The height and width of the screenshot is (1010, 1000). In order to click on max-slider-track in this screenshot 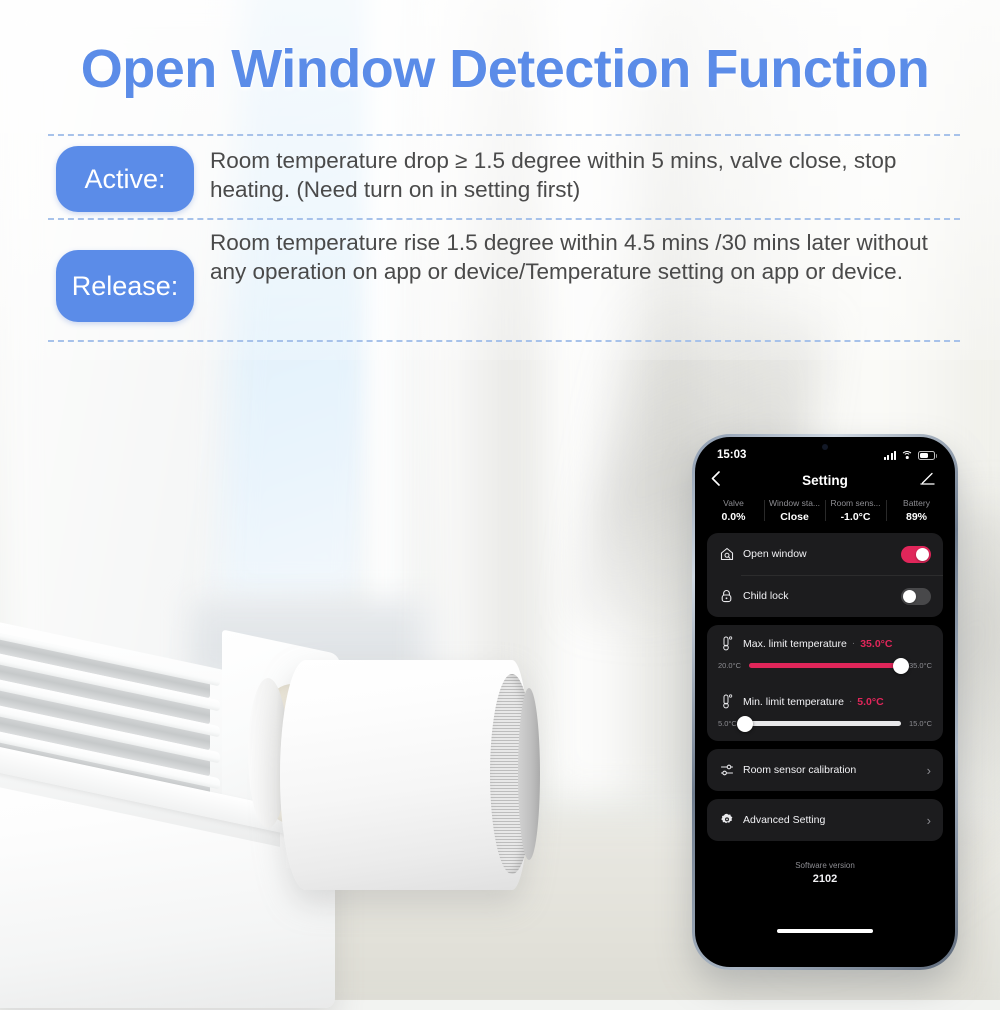, I will do `click(829, 665)`.